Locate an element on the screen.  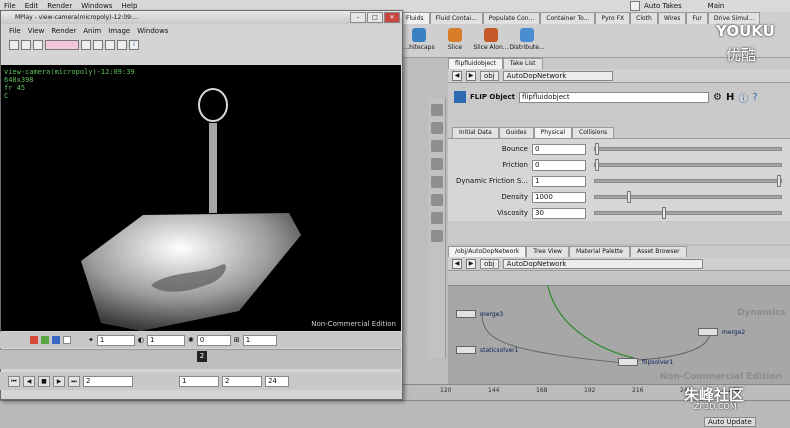
path-network: AutoDopNetwork is located at coordinates (557, 75).